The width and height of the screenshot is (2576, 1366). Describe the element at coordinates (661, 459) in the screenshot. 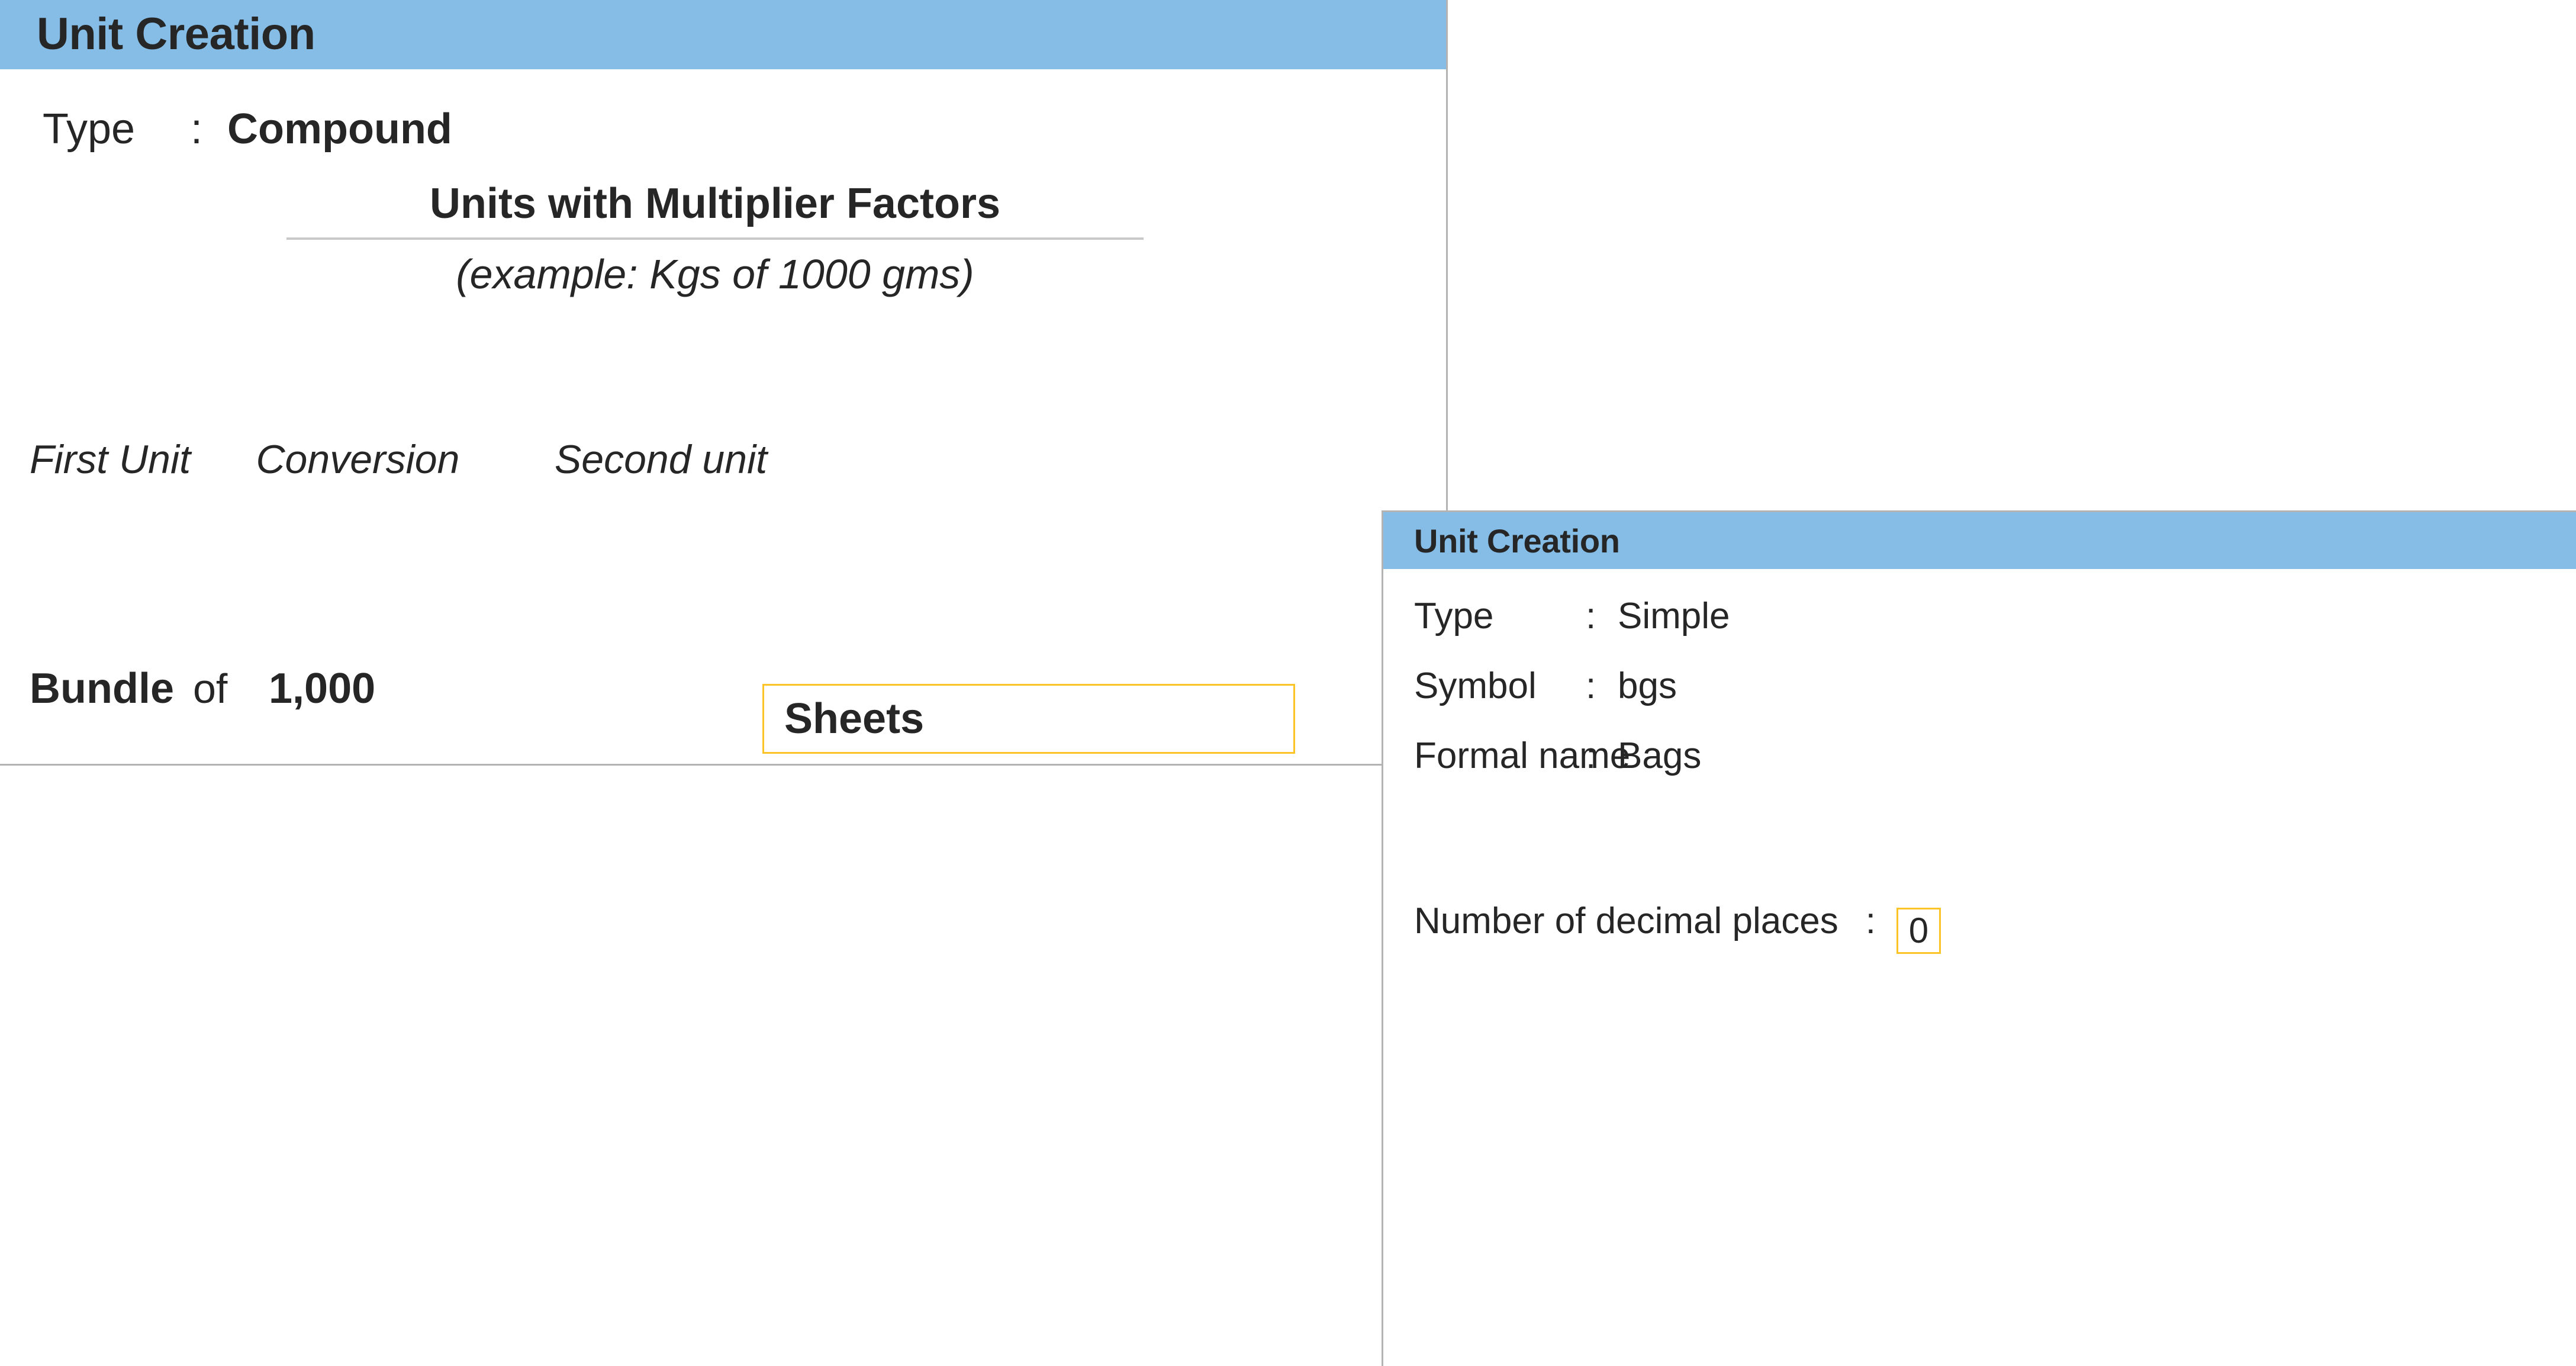

I see `column-header-second-unit: Second unit` at that location.